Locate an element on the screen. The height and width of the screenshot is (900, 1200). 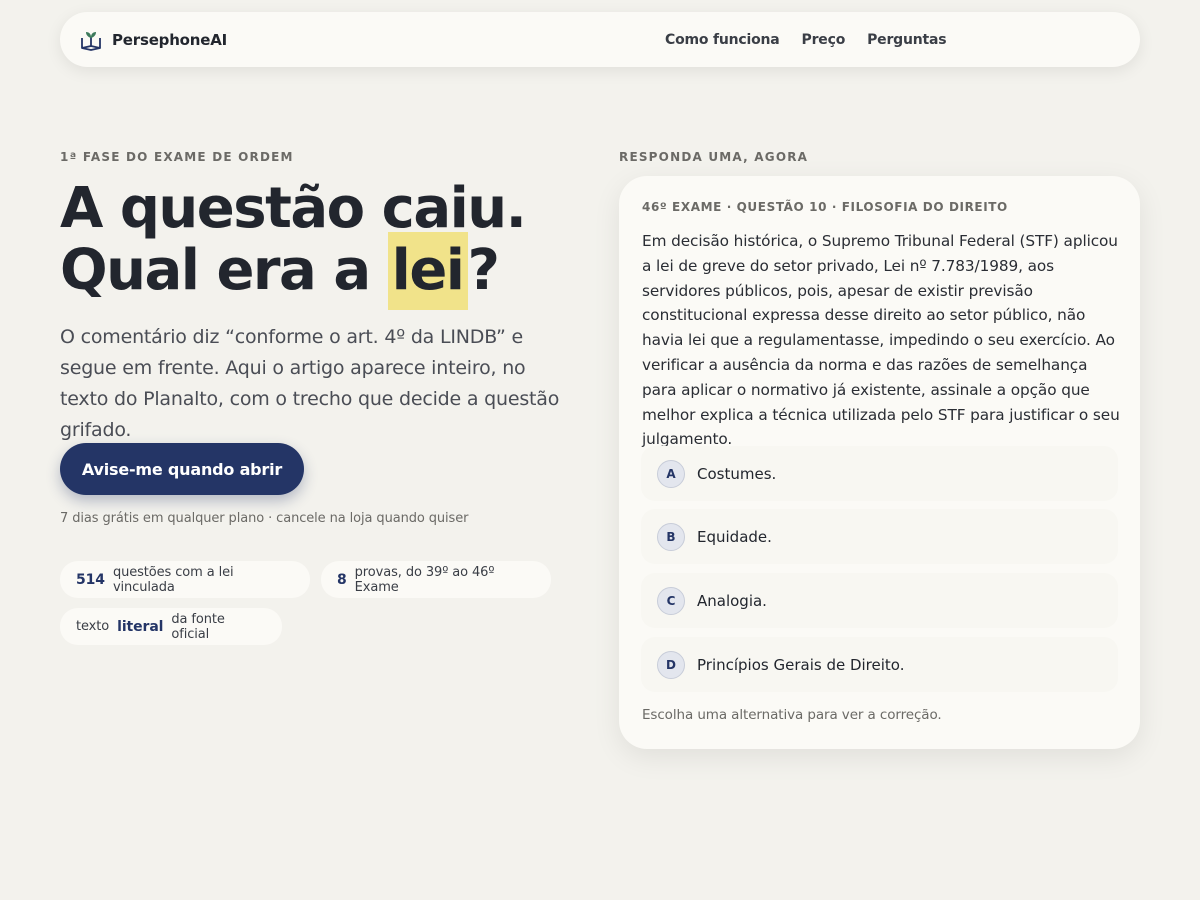
brand: PersephoneAI is located at coordinates (153, 40).